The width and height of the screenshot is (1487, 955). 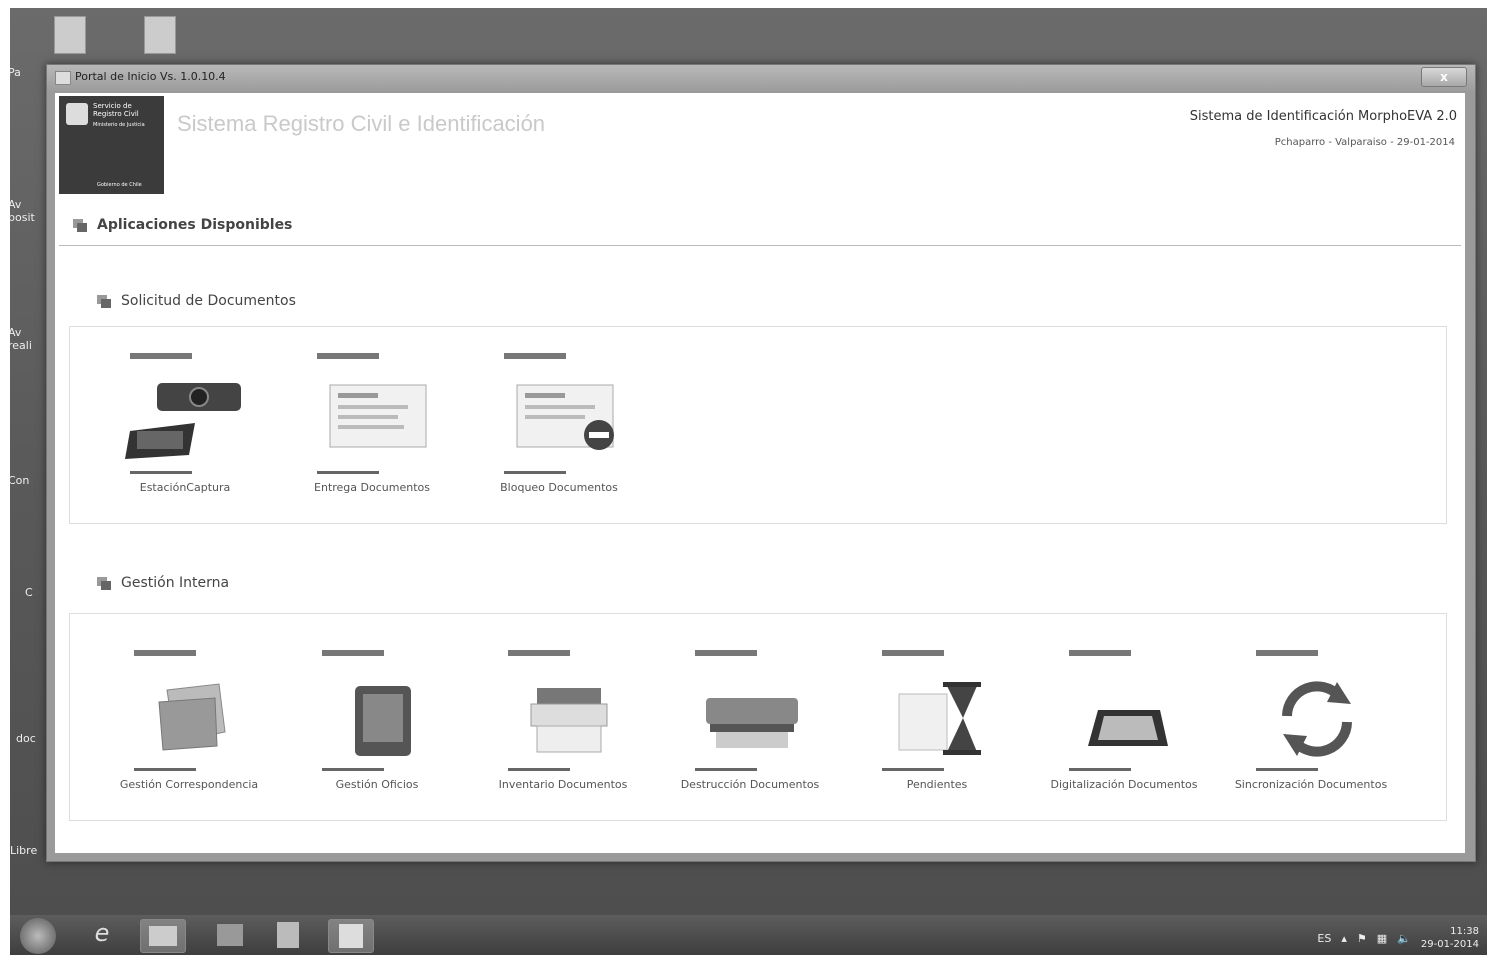 I want to click on taskbar-explorer, so click(x=163, y=936).